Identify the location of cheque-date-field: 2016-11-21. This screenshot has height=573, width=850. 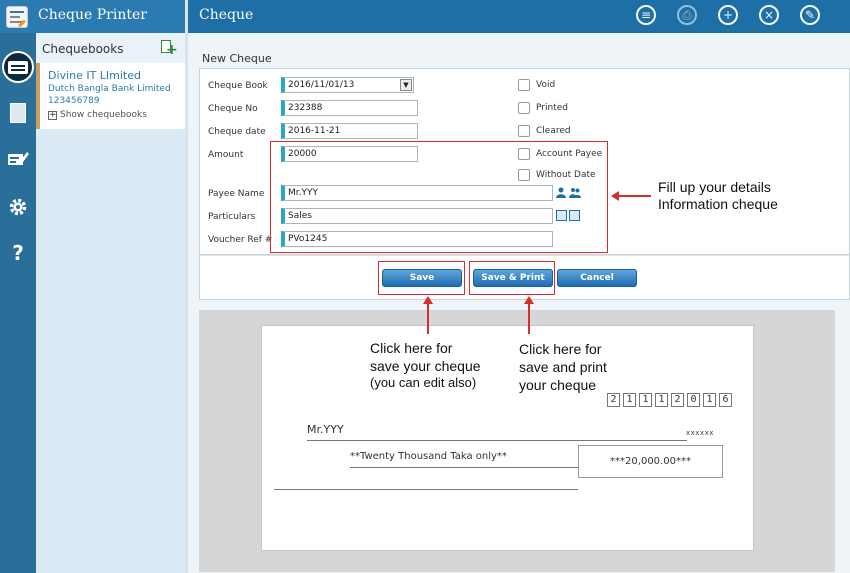
(349, 131).